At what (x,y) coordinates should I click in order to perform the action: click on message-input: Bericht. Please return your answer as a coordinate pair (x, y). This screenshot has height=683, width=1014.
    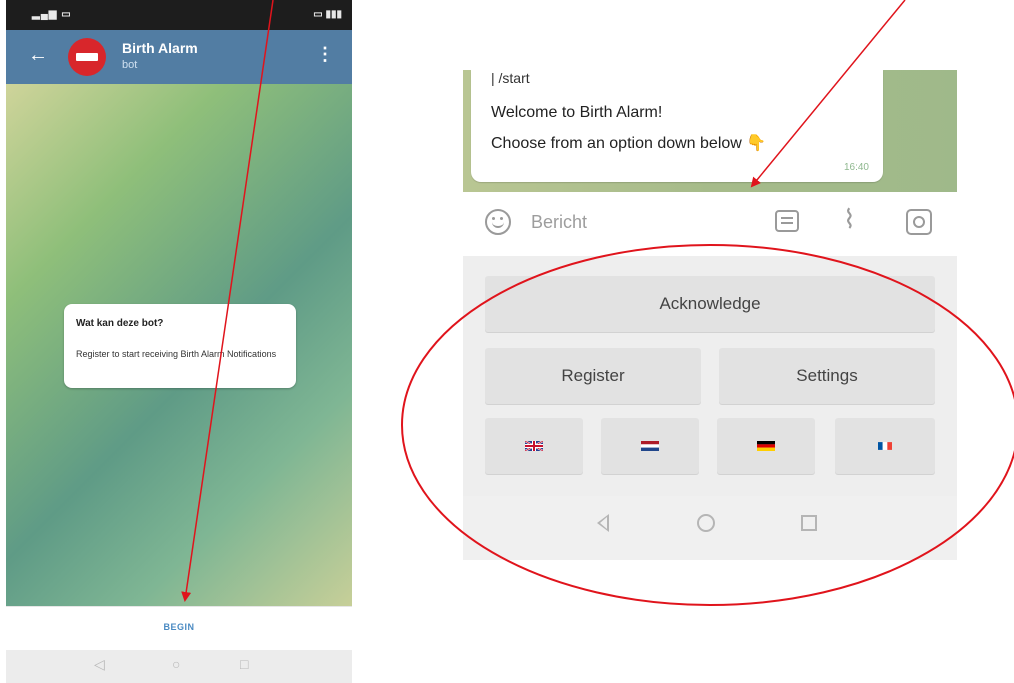
    Looking at the image, I should click on (559, 222).